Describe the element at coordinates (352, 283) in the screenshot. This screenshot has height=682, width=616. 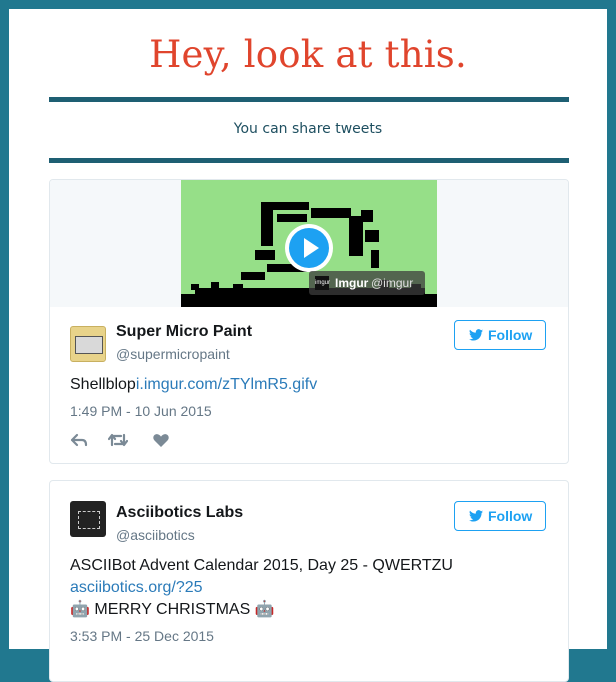
I see `media-source-name: Imgur` at that location.